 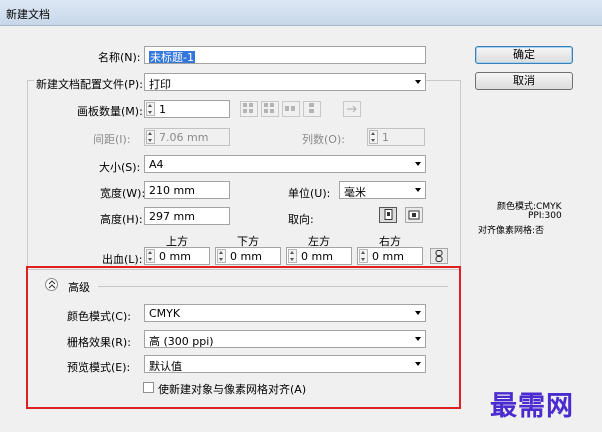 What do you see at coordinates (285, 313) in the screenshot?
I see `color-mode-dropdown: CMYK` at bounding box center [285, 313].